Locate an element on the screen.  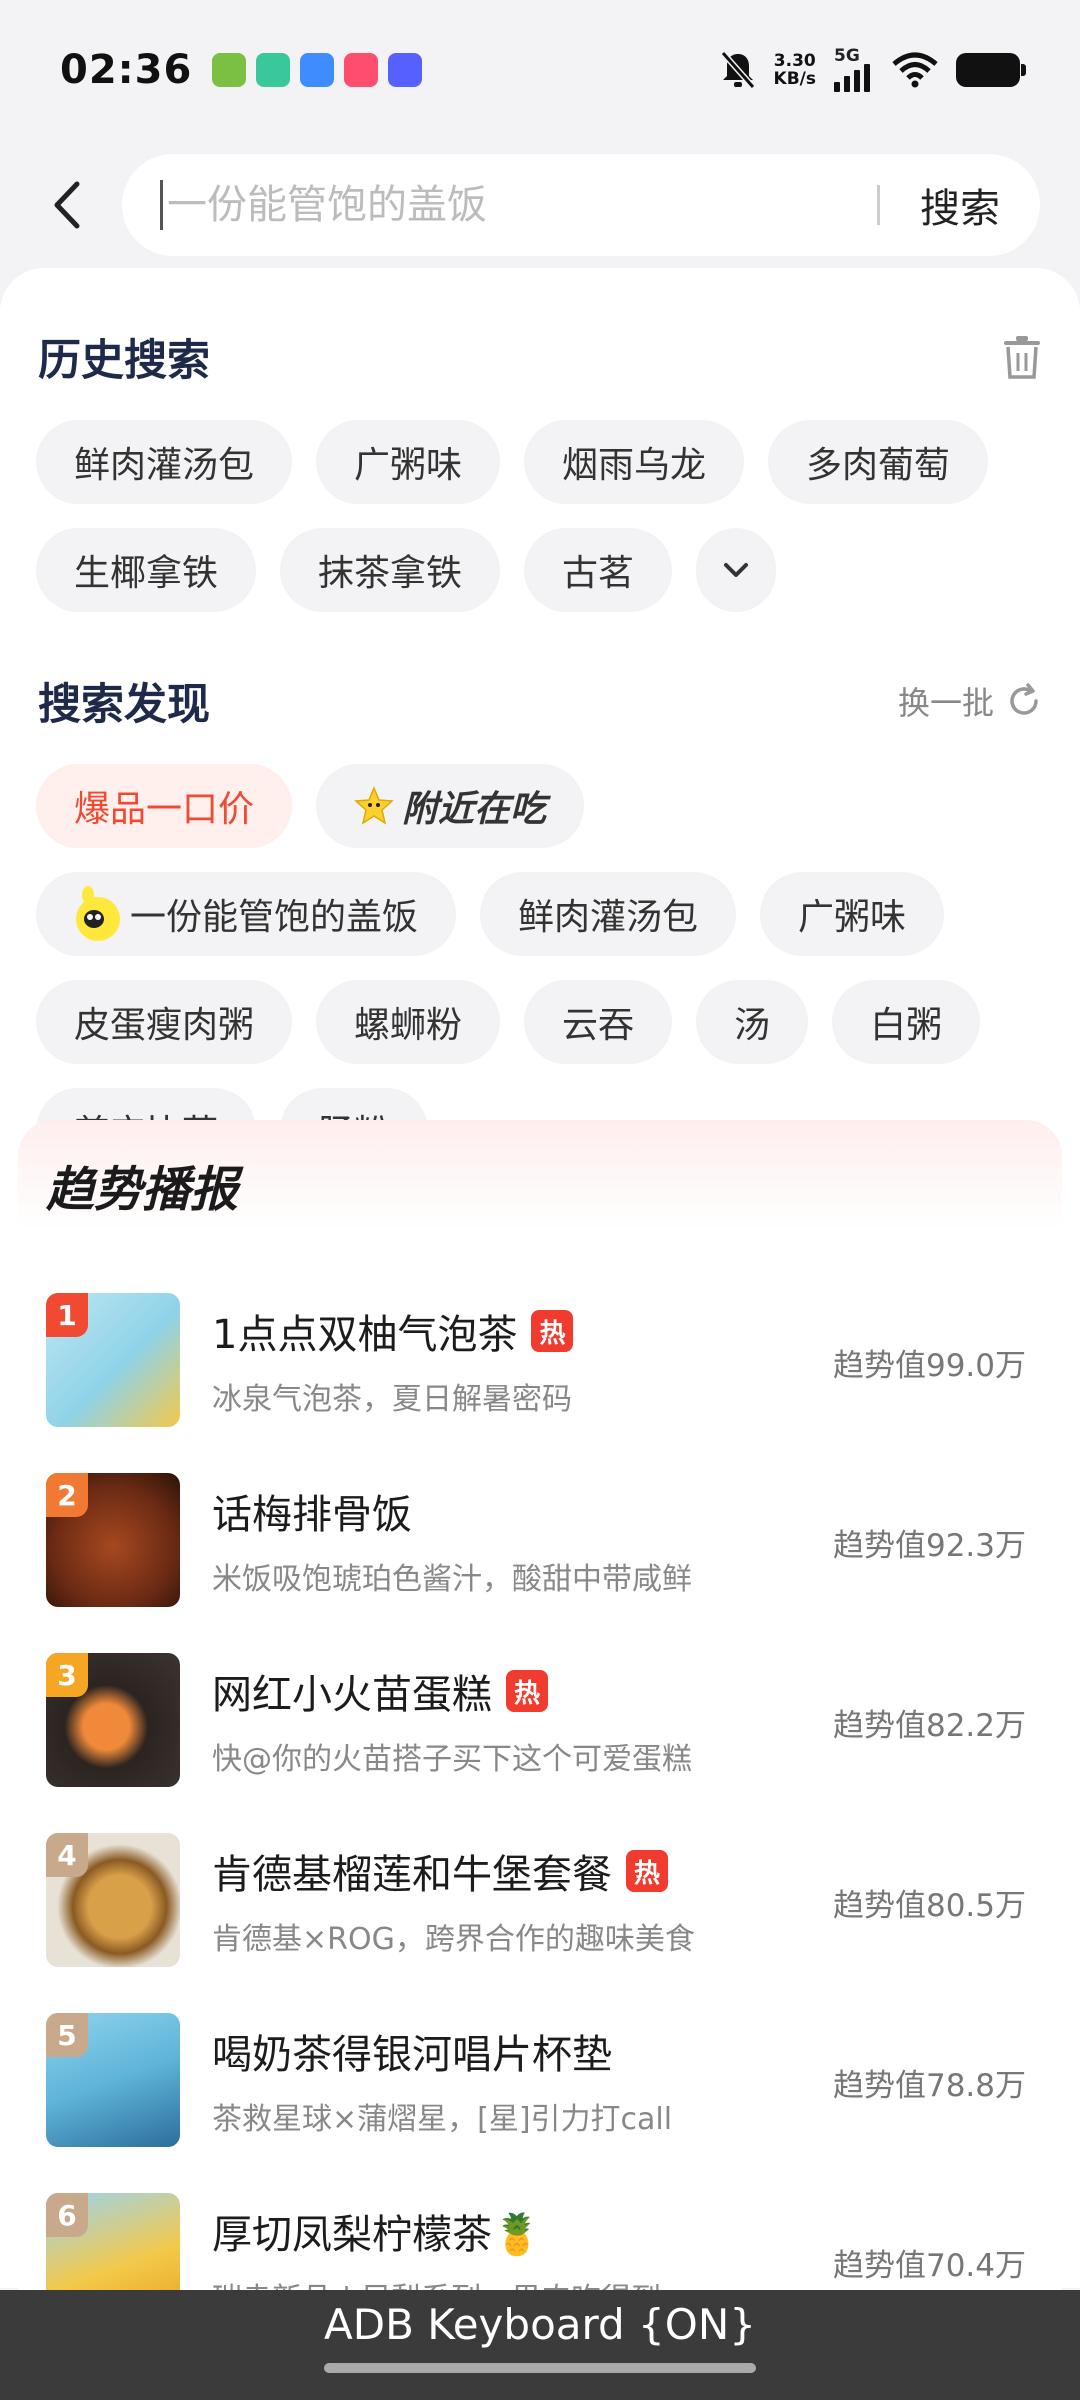
discover-chip: 皮蛋瘦肉粥 is located at coordinates (164, 1022).